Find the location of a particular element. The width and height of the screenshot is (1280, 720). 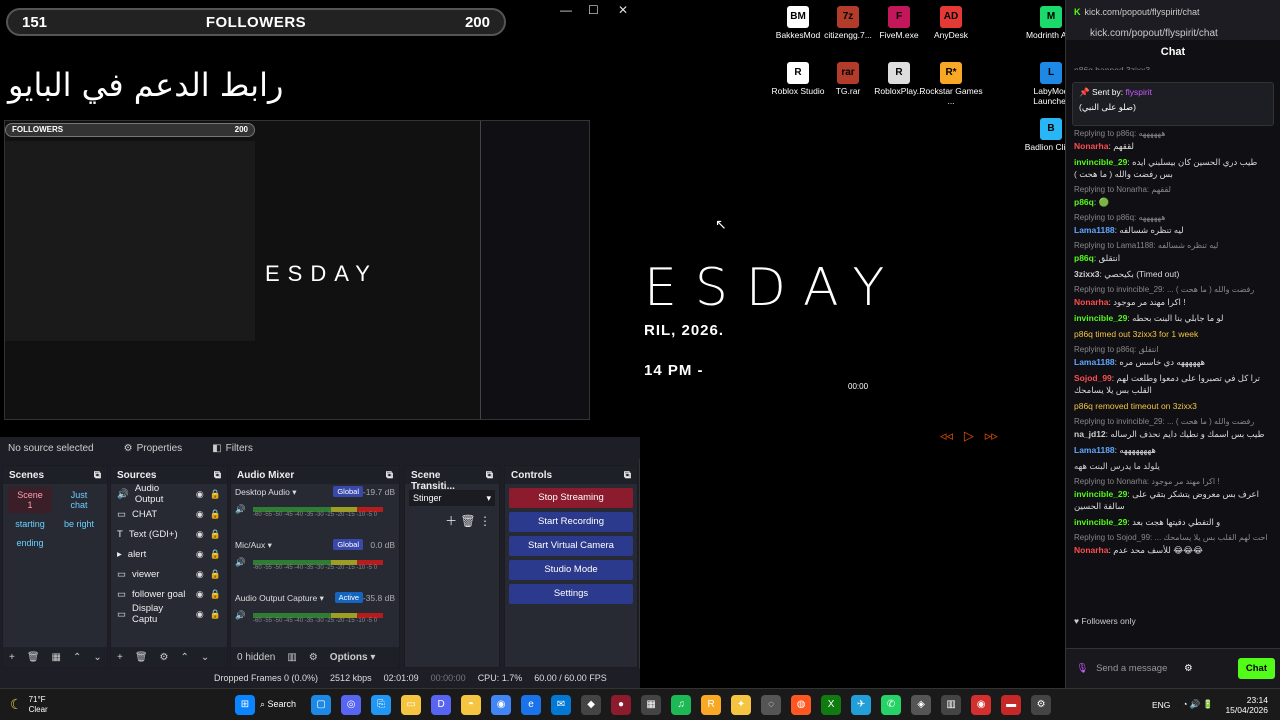

control-button: Start Virtual Camera is located at coordinates (571, 546).